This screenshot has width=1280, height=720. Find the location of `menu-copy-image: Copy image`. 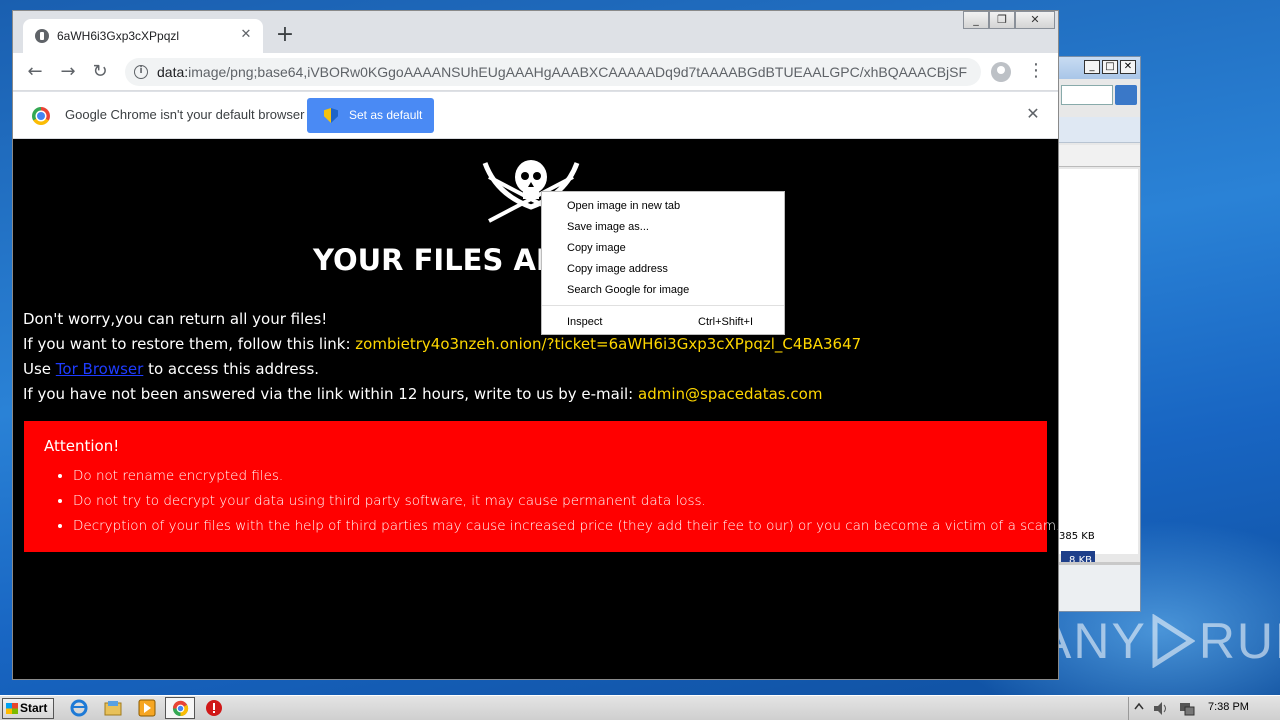

menu-copy-image: Copy image is located at coordinates (663, 249).